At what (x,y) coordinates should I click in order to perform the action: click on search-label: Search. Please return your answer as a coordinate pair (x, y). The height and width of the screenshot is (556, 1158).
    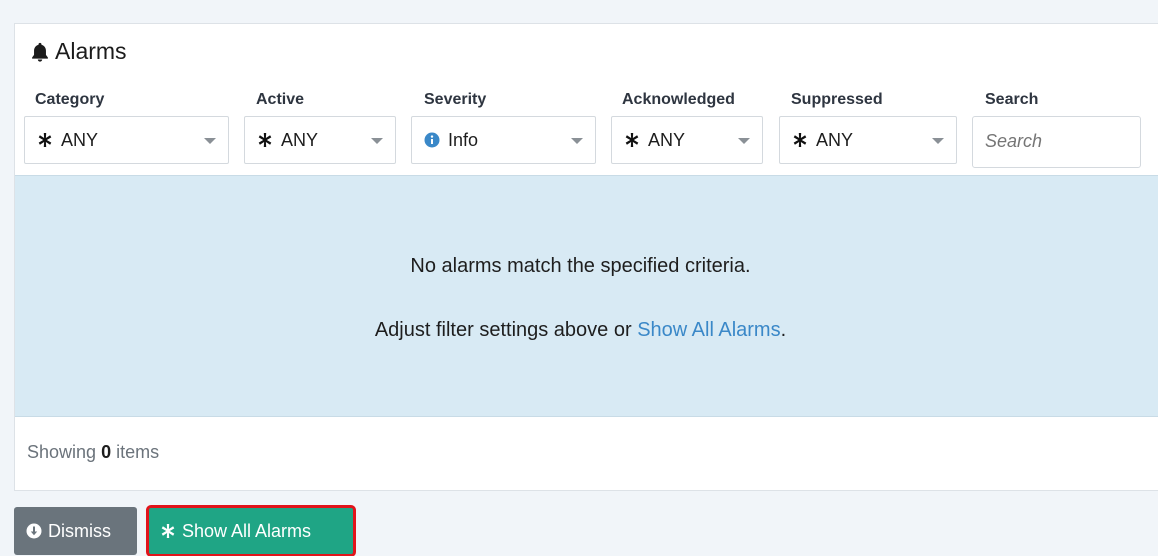
    Looking at the image, I should click on (1012, 99).